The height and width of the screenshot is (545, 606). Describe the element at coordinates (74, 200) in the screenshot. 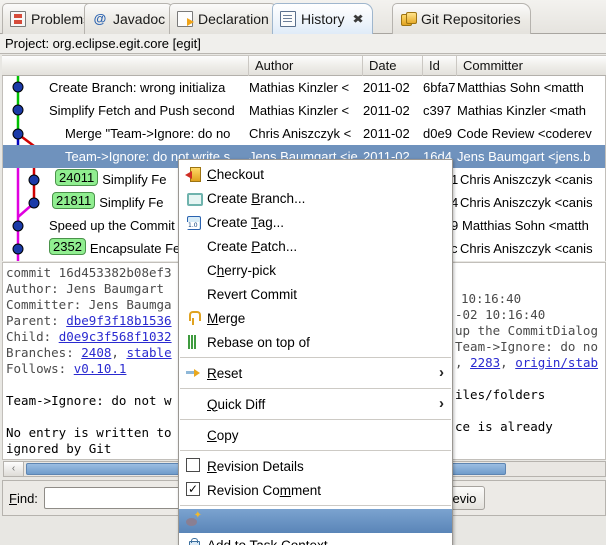

I see `commit-id-badge: 21811` at that location.